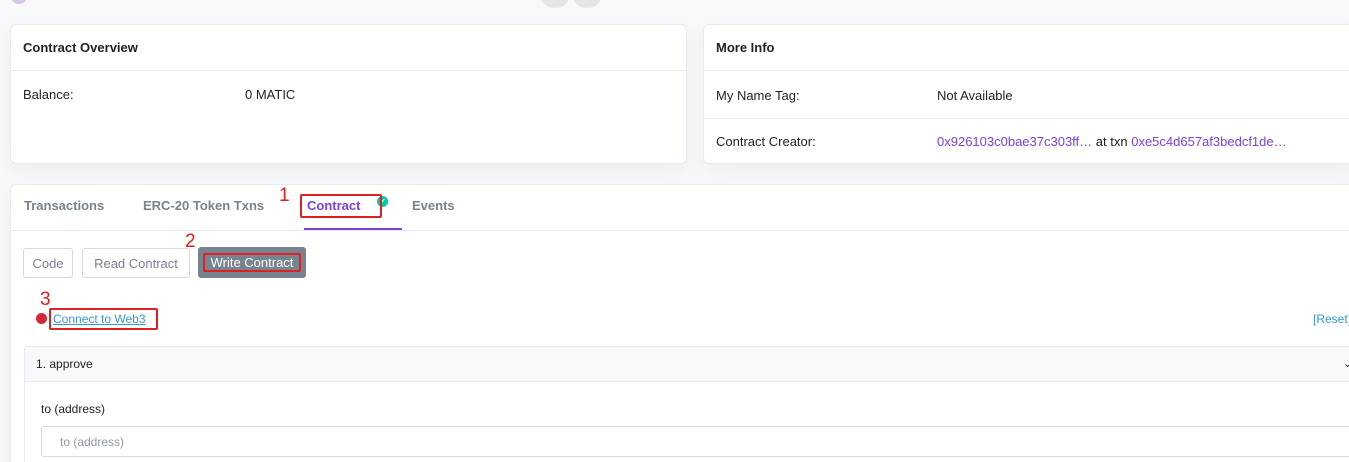 This screenshot has width=1349, height=462. Describe the element at coordinates (1346, 363) in the screenshot. I see `chevron-down-icon: ⌄` at that location.